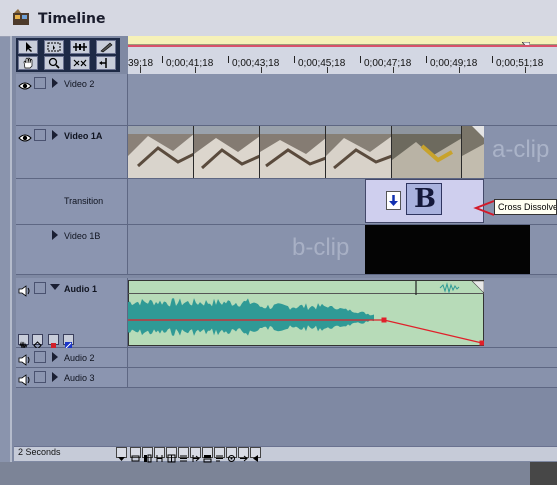 The height and width of the screenshot is (485, 557). I want to click on edge-view-icon, so click(171, 455).